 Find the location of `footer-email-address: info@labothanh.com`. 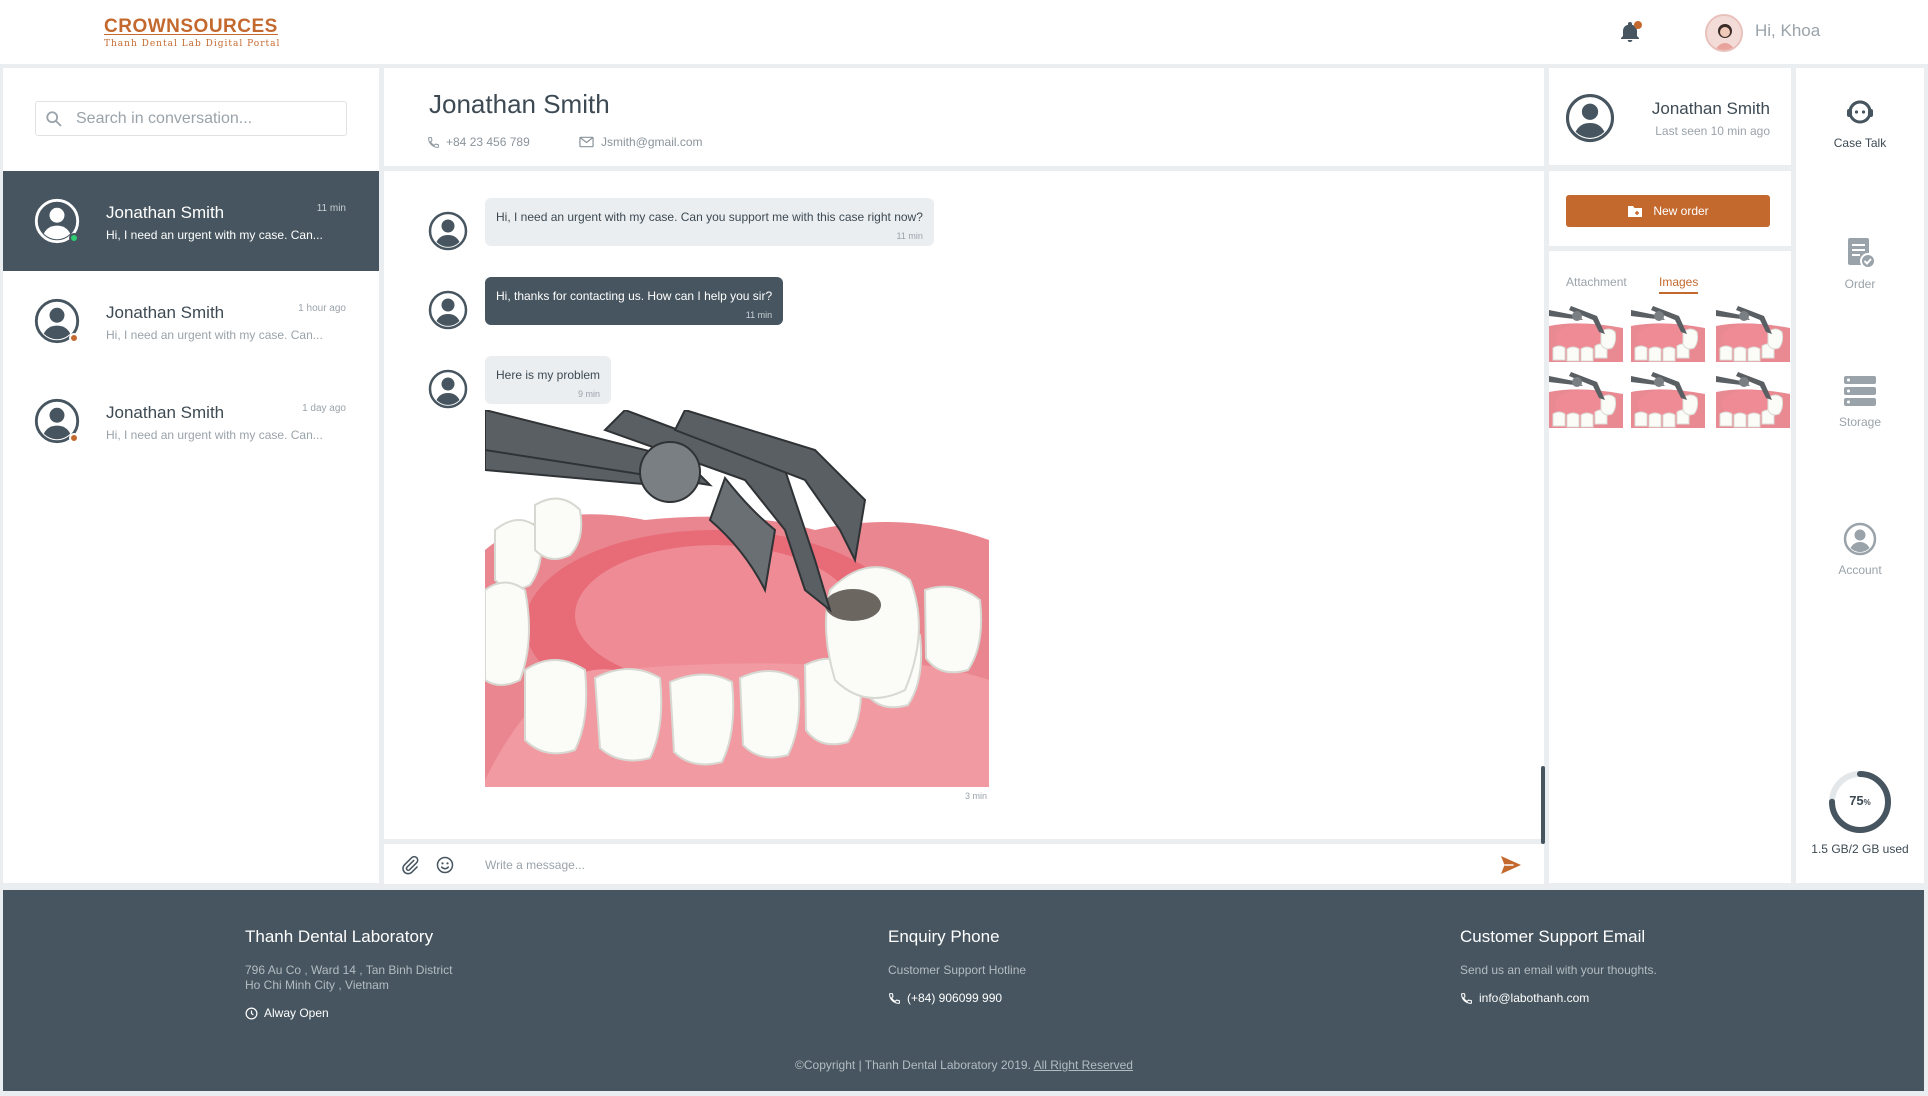

footer-email-address: info@labothanh.com is located at coordinates (1534, 998).